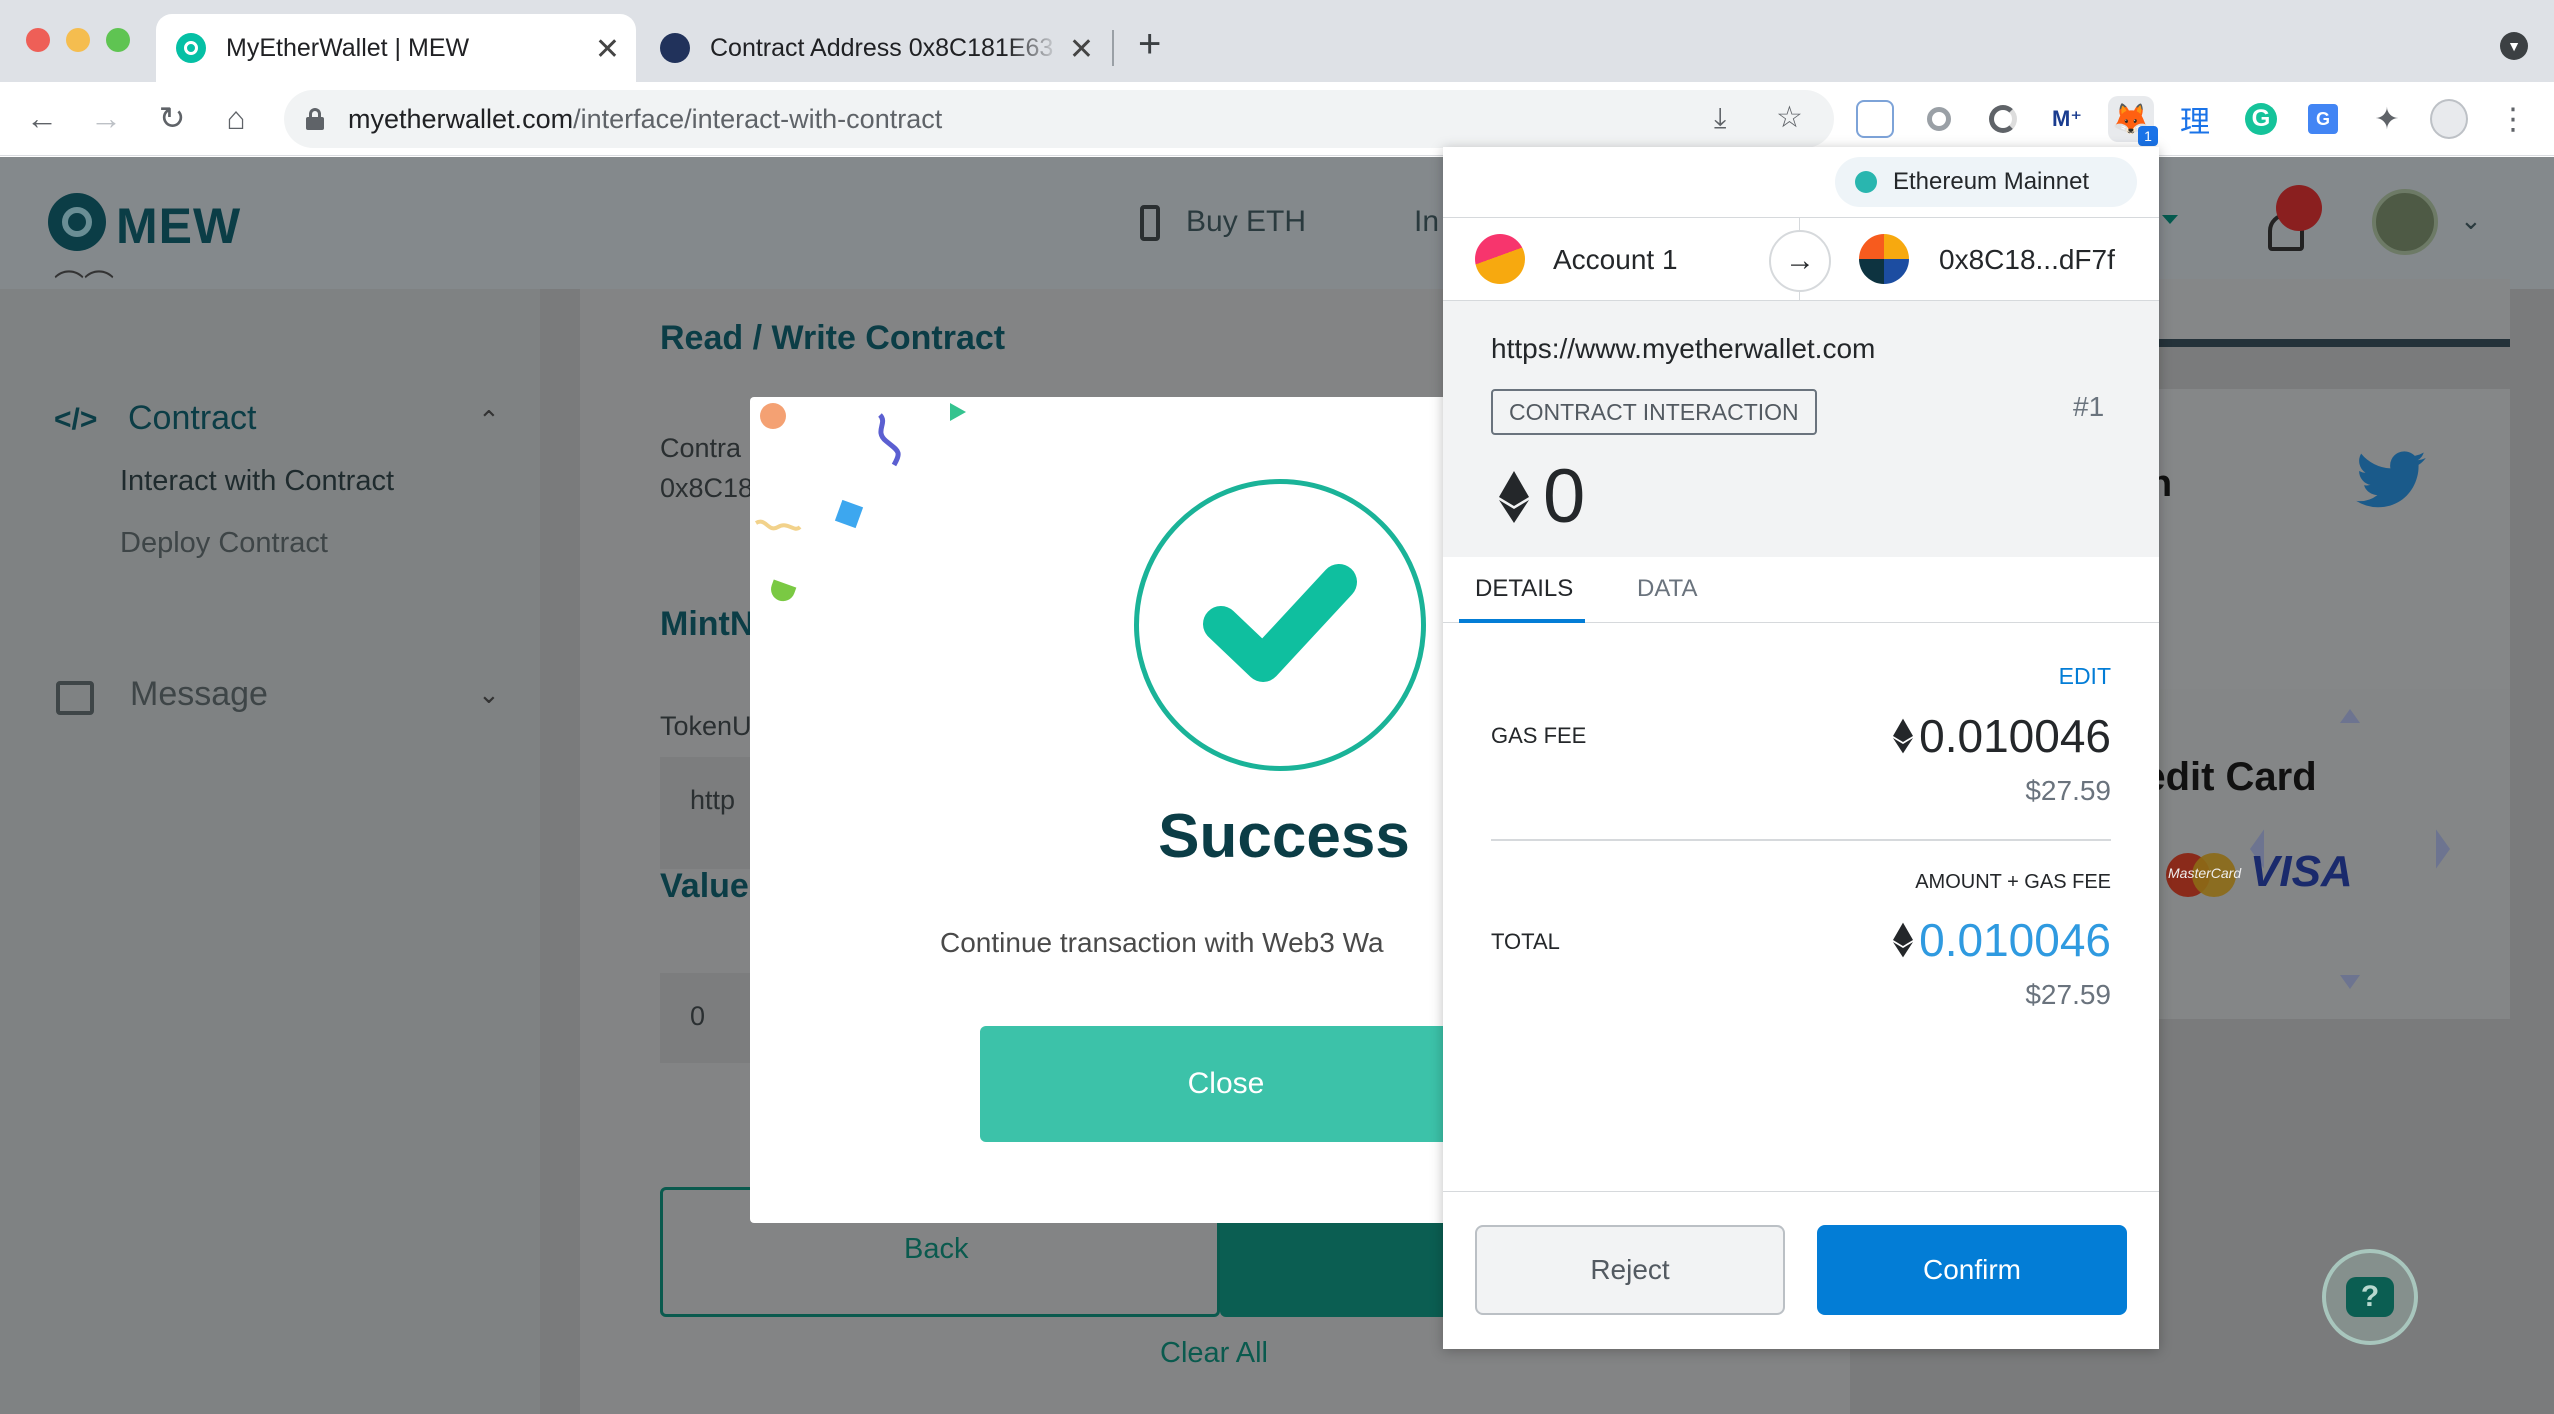  Describe the element at coordinates (2067, 119) in the screenshot. I see `extension-m-icon: M⁺` at that location.